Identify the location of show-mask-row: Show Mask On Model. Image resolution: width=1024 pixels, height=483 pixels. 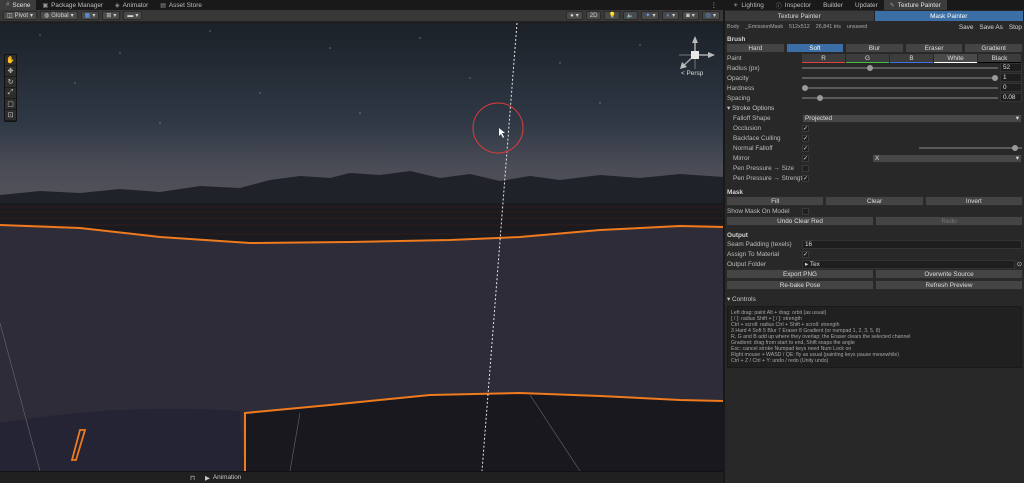
(874, 211).